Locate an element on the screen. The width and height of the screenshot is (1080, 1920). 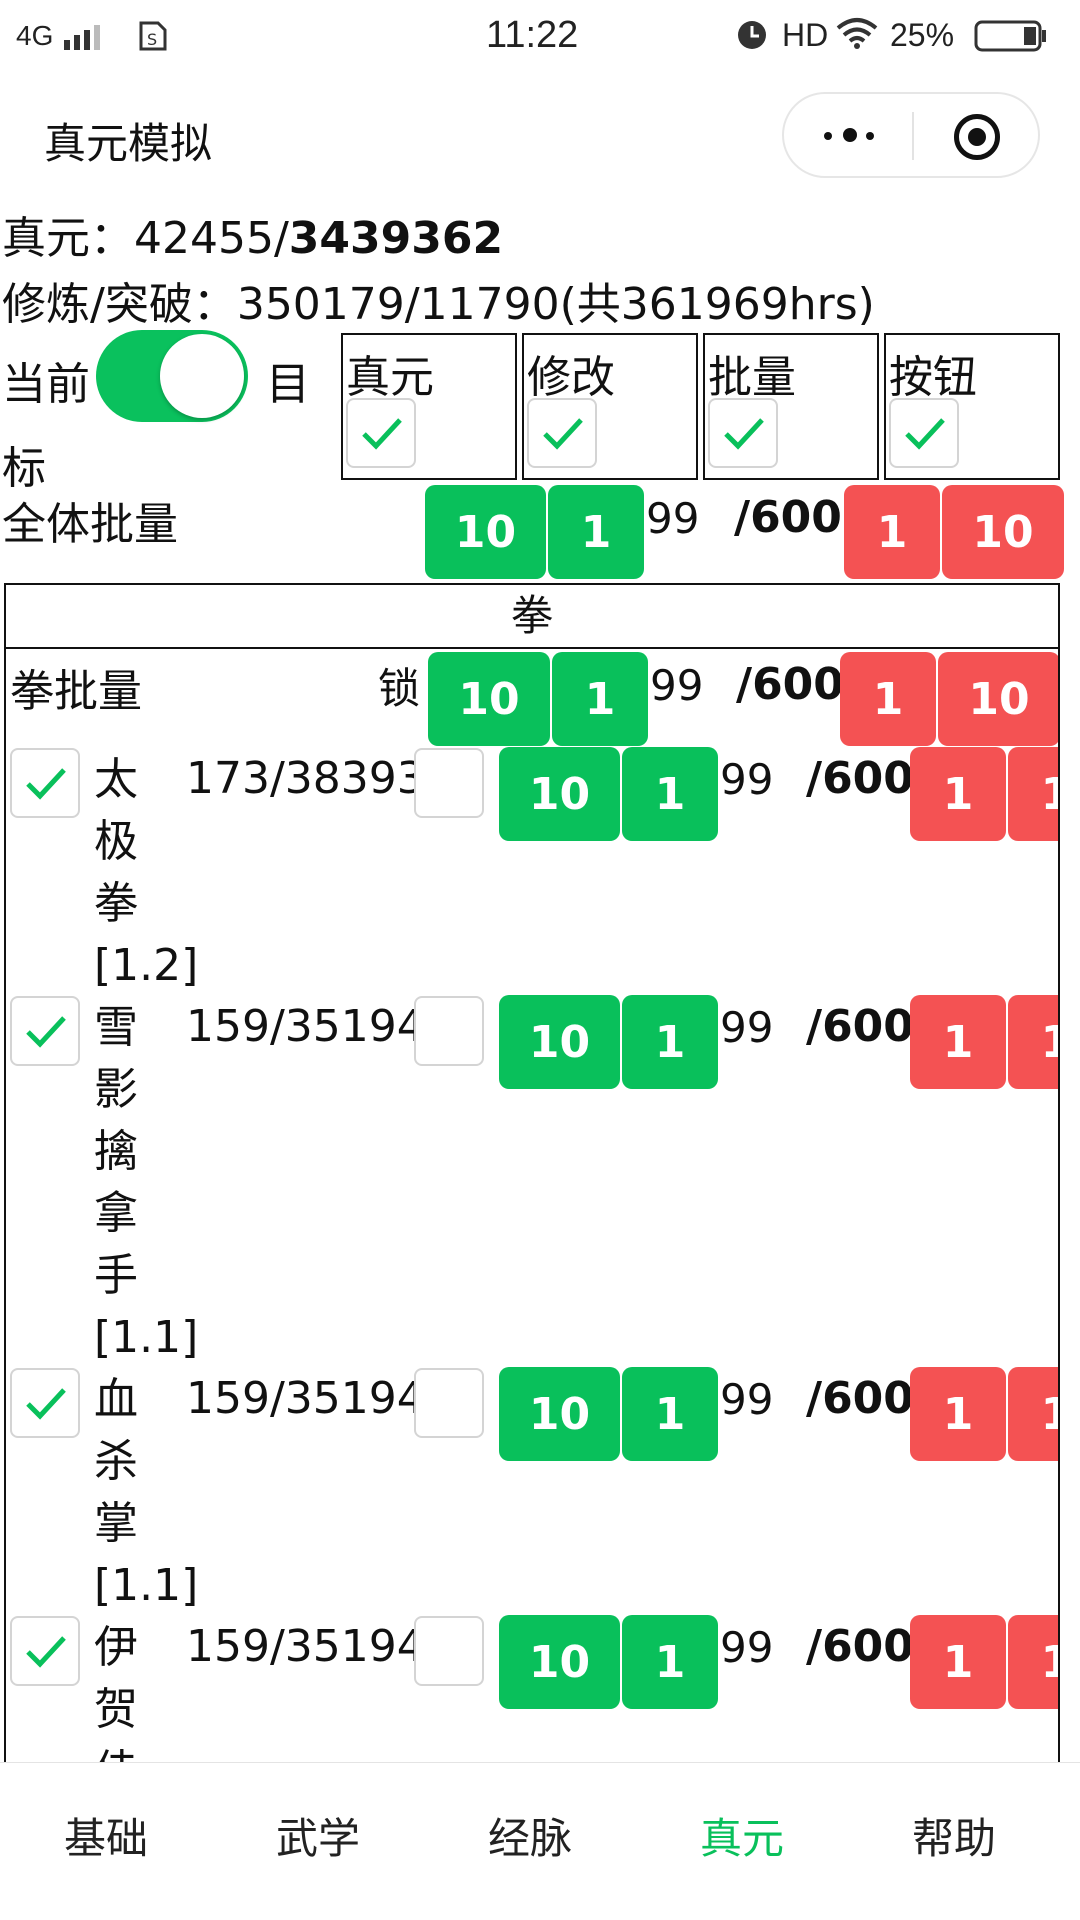
mini-program-capsule is located at coordinates (911, 135).